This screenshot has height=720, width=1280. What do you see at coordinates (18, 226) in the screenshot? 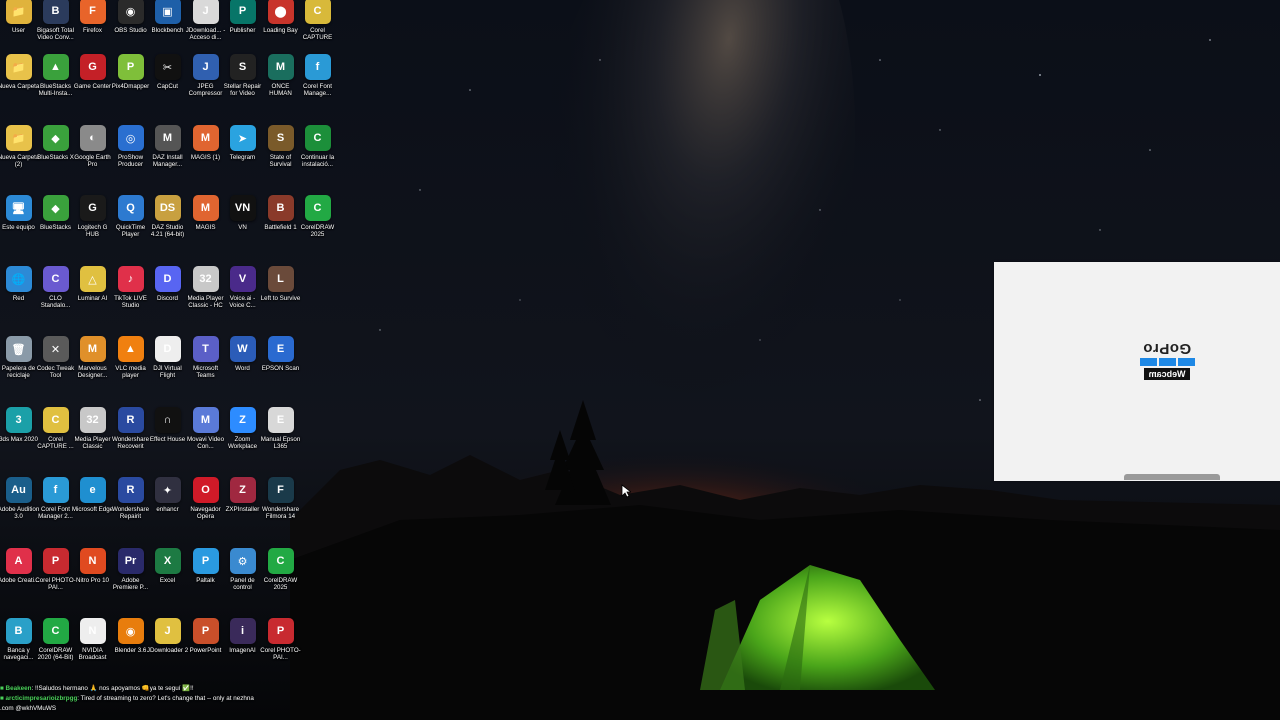
I see `desktop-icon: 🖥 Este equipo` at bounding box center [18, 226].